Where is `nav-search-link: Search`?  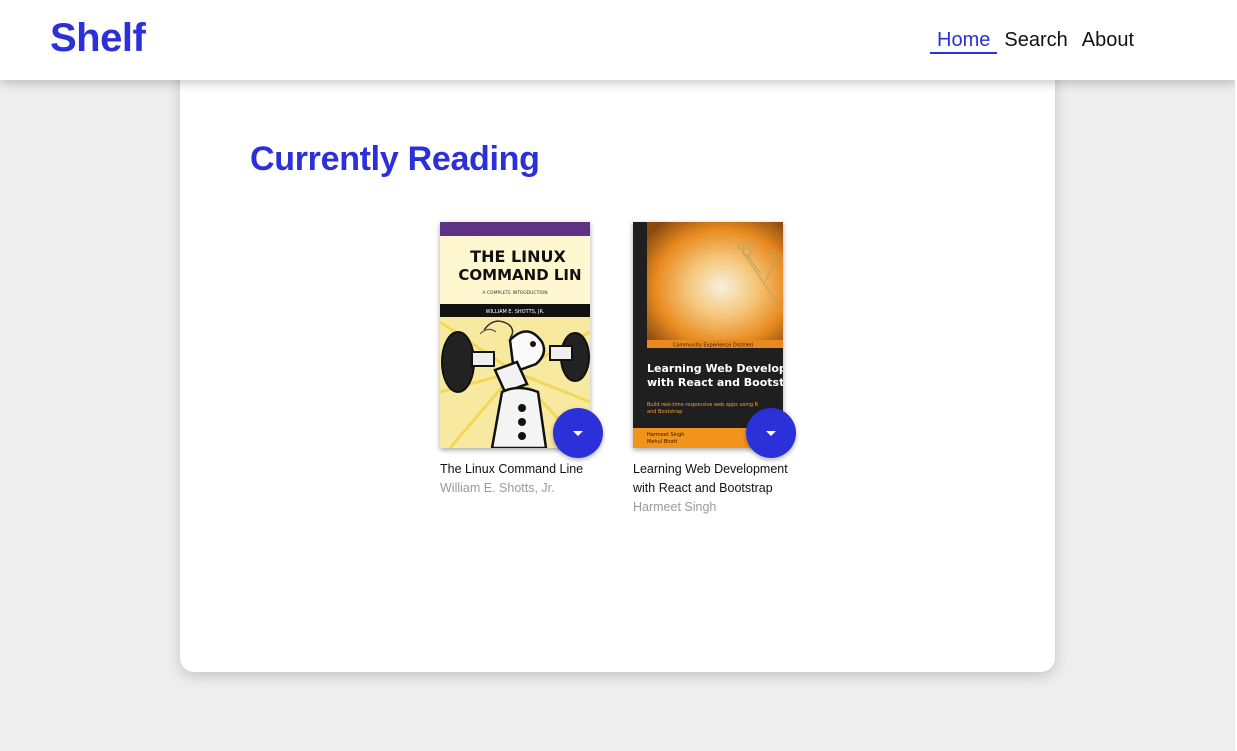 nav-search-link: Search is located at coordinates (1035, 41).